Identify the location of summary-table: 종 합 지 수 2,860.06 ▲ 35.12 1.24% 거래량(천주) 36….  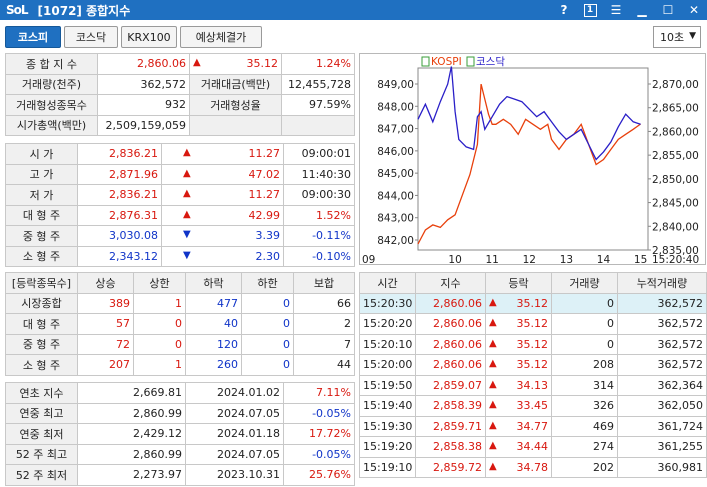
(180, 94).